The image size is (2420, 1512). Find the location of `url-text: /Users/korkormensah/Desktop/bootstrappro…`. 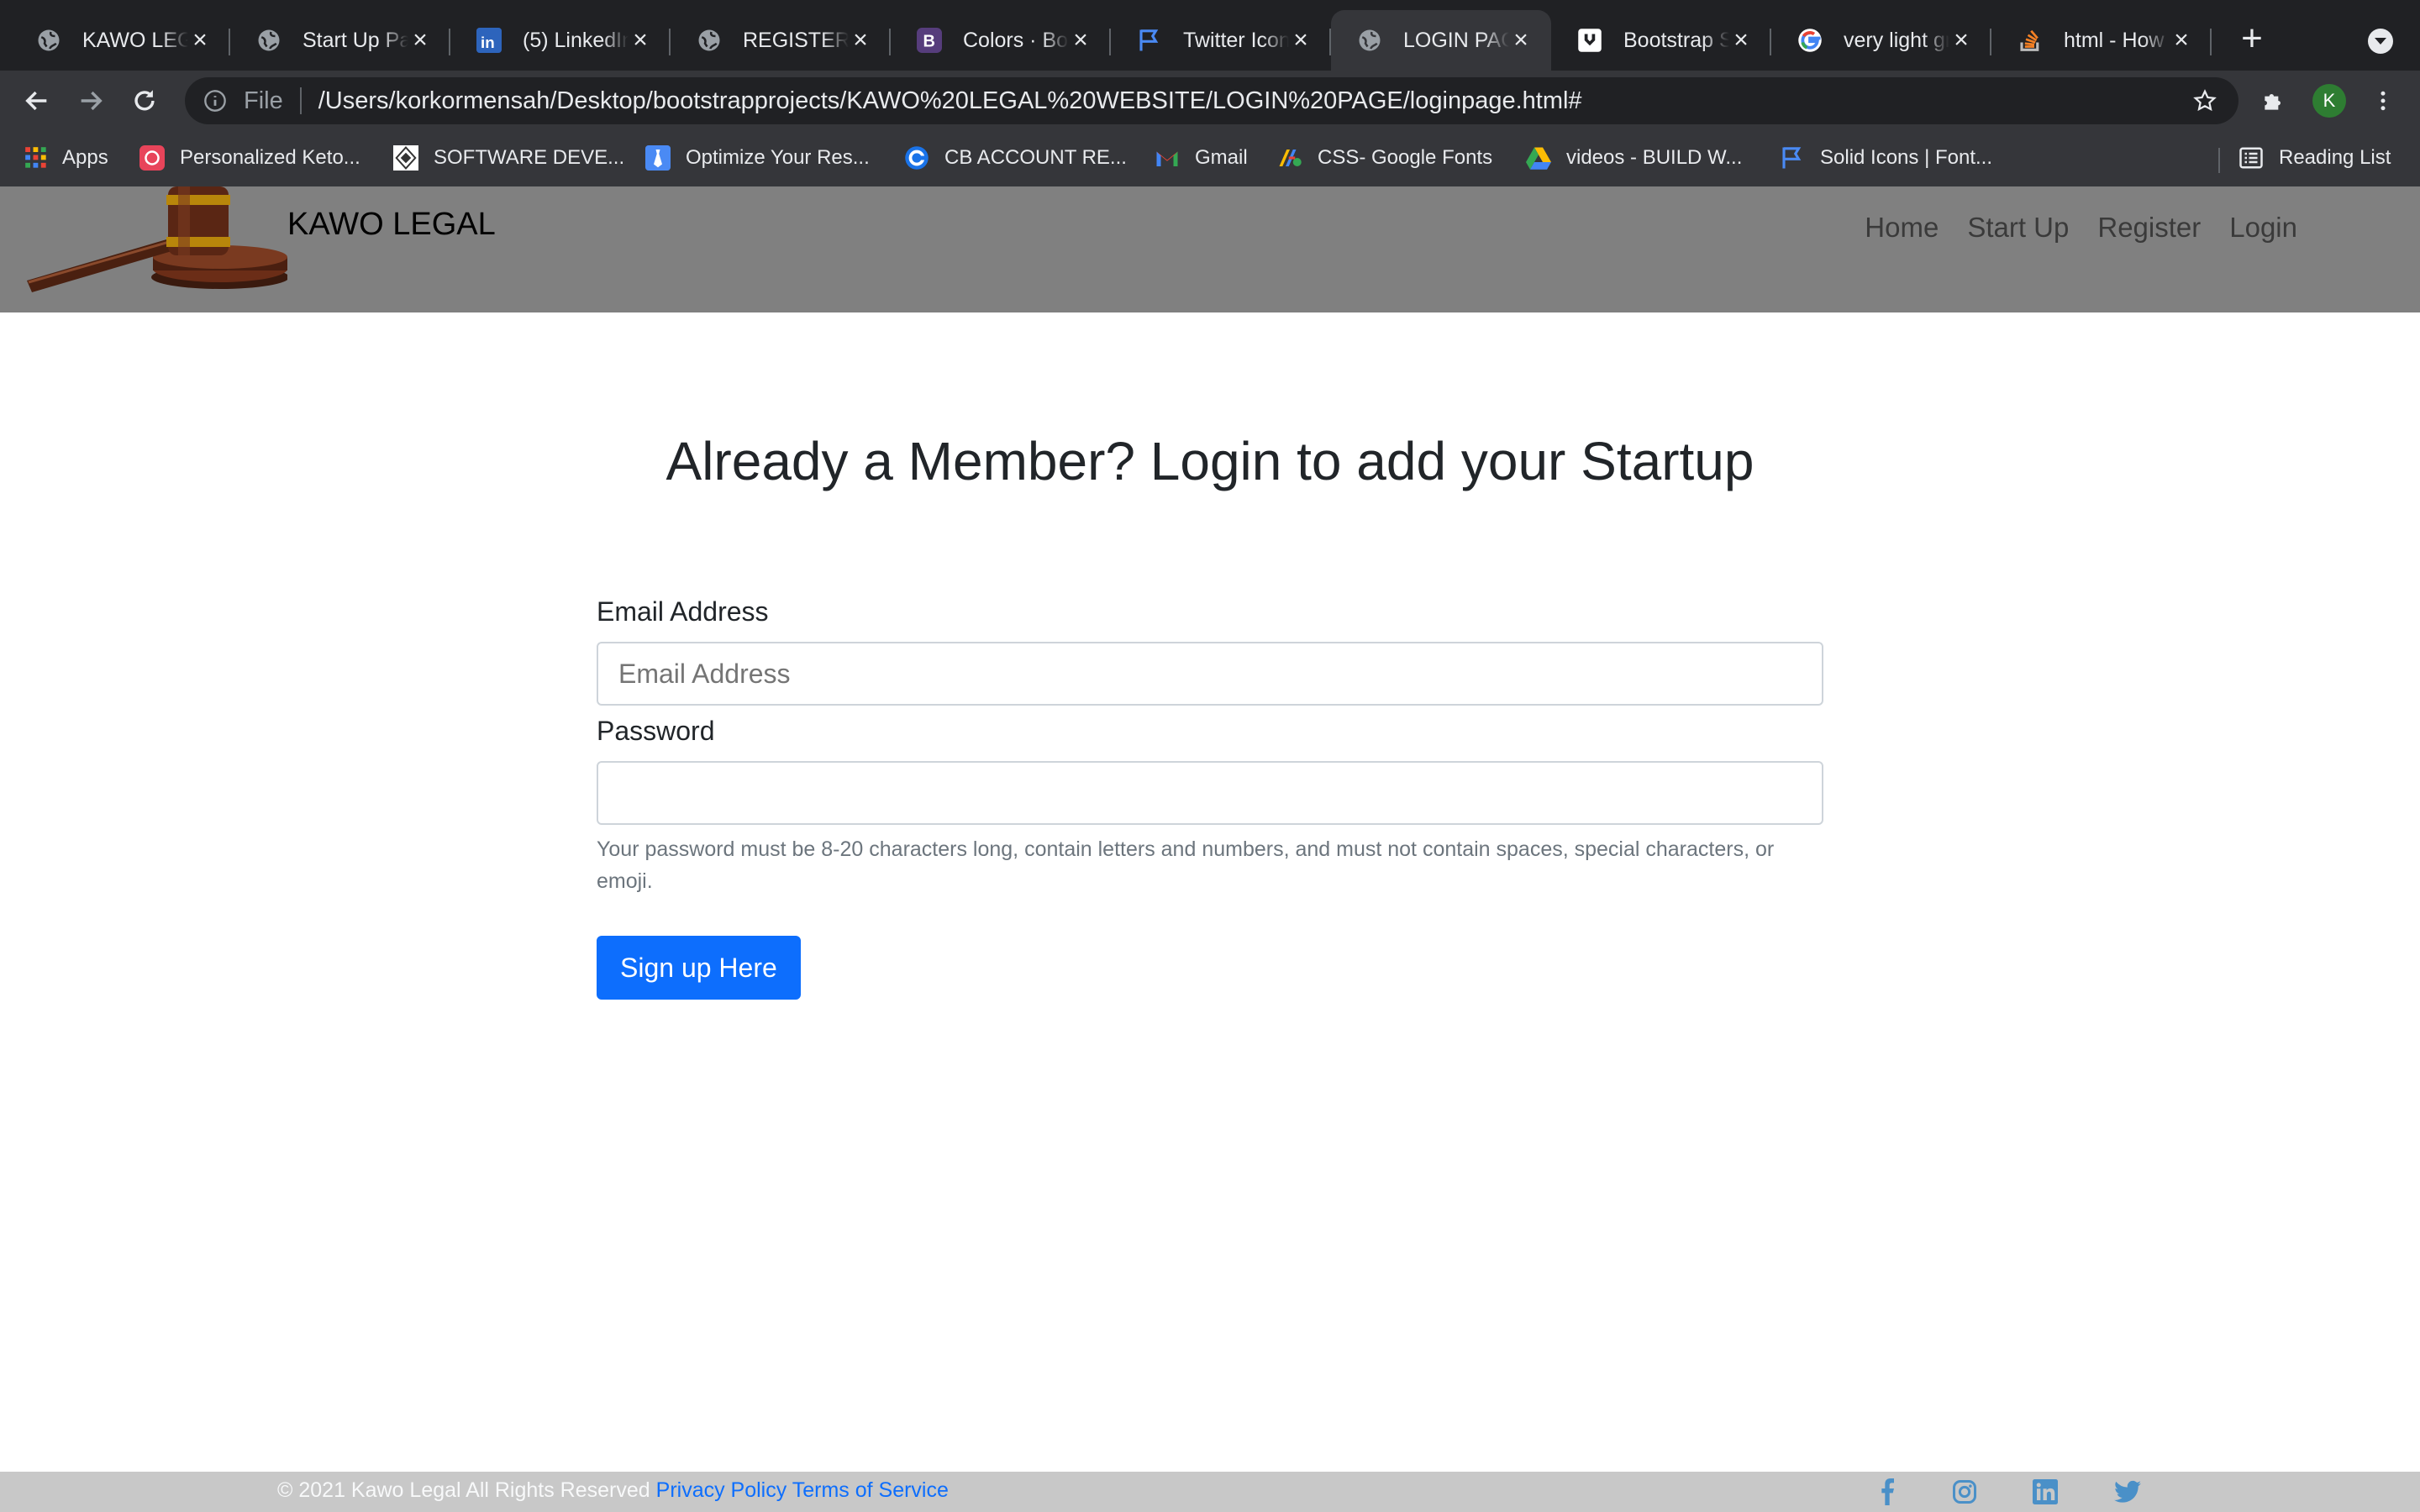

url-text: /Users/korkormensah/Desktop/bootstrappro… is located at coordinates (950, 101).